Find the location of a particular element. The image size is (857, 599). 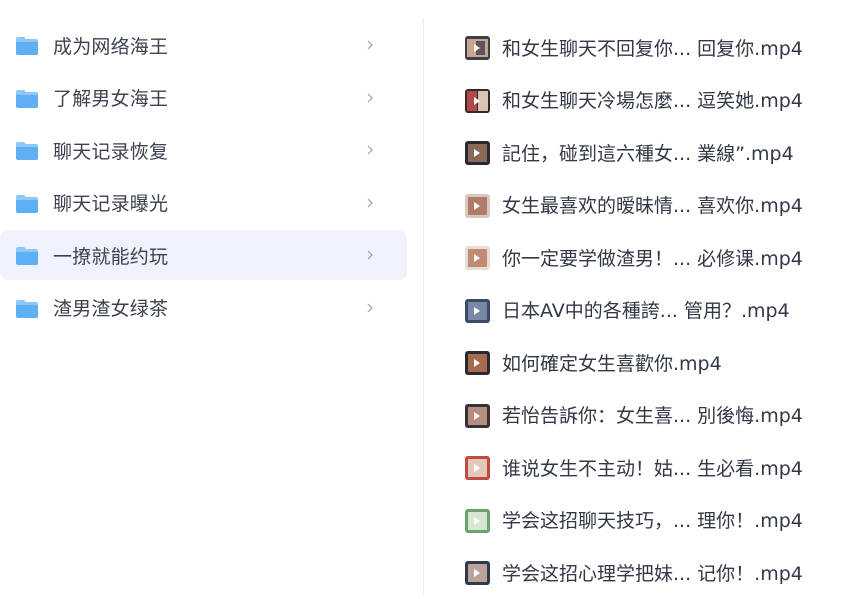

folder-item: 了解男女海王 is located at coordinates (203, 98).